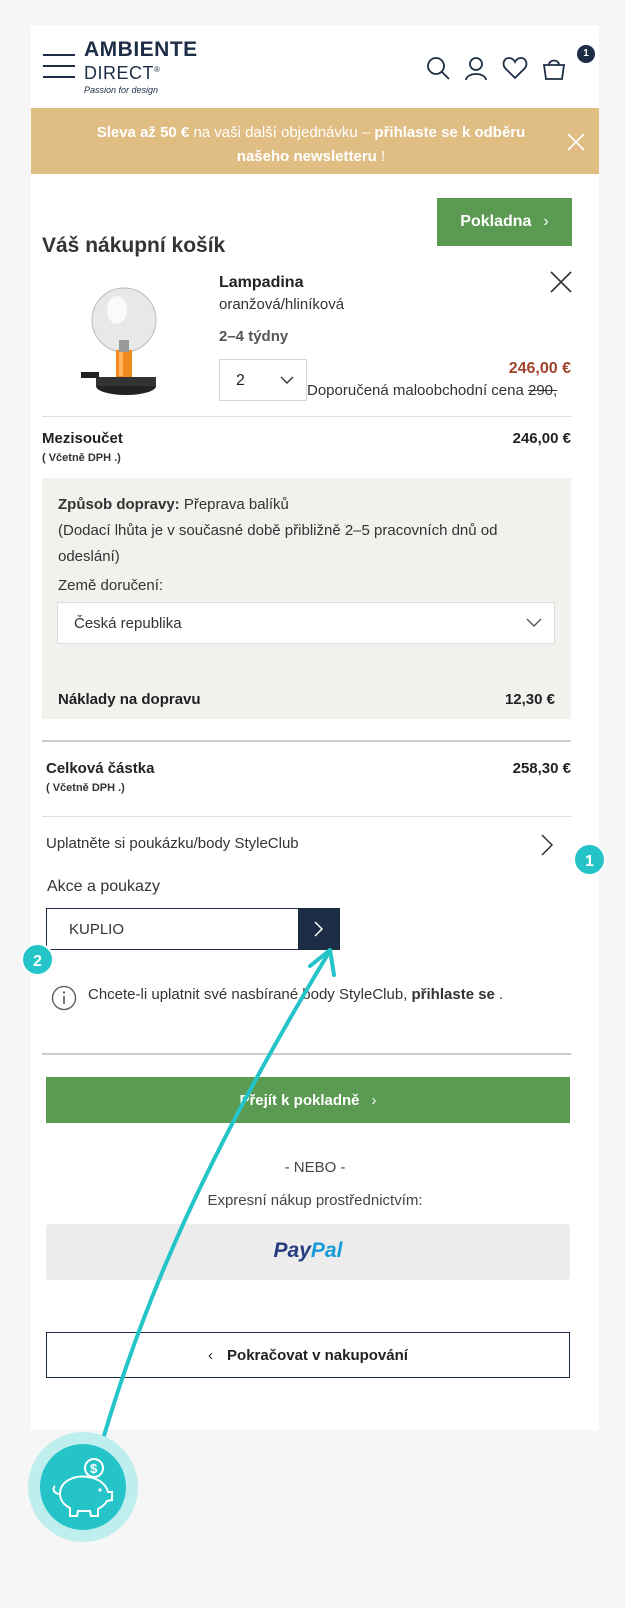  I want to click on login-link: přihlaste se, so click(453, 994).